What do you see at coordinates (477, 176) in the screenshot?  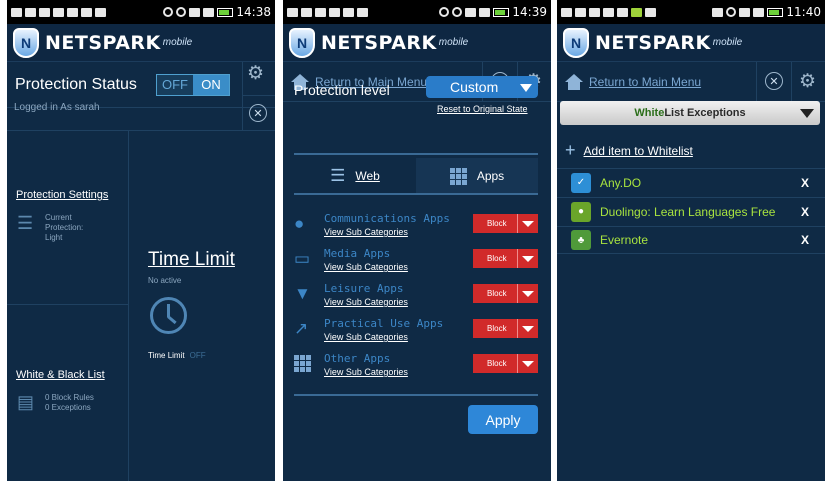 I see `tab-apps: Apps` at bounding box center [477, 176].